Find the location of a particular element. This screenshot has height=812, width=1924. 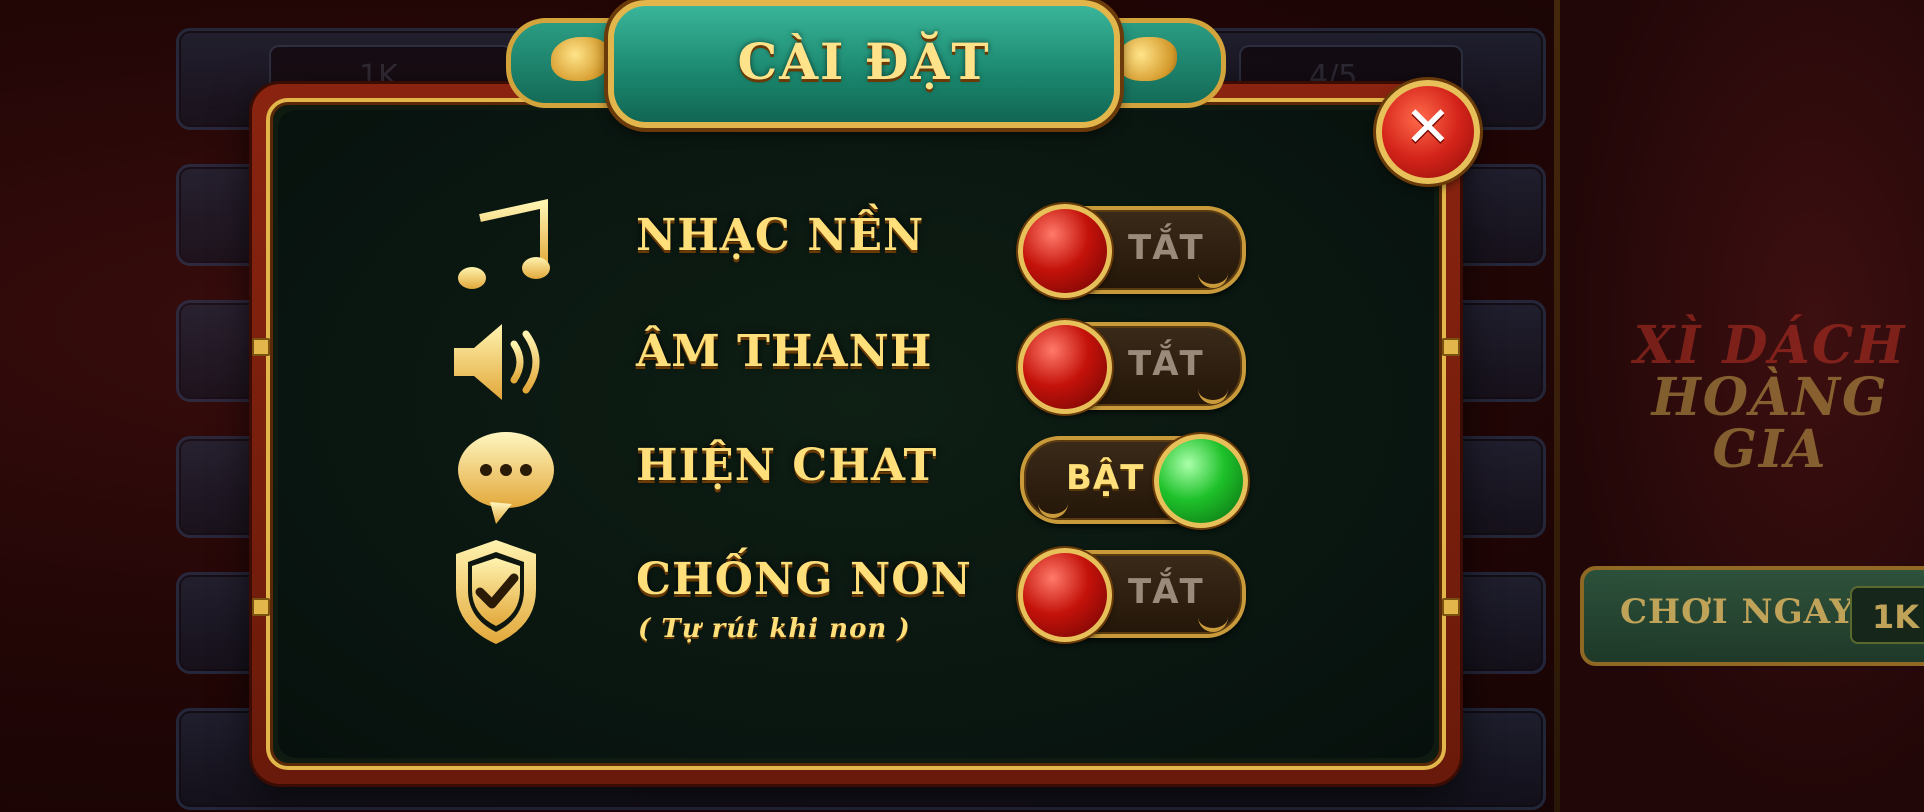

shield-check-icon is located at coordinates (505, 592).